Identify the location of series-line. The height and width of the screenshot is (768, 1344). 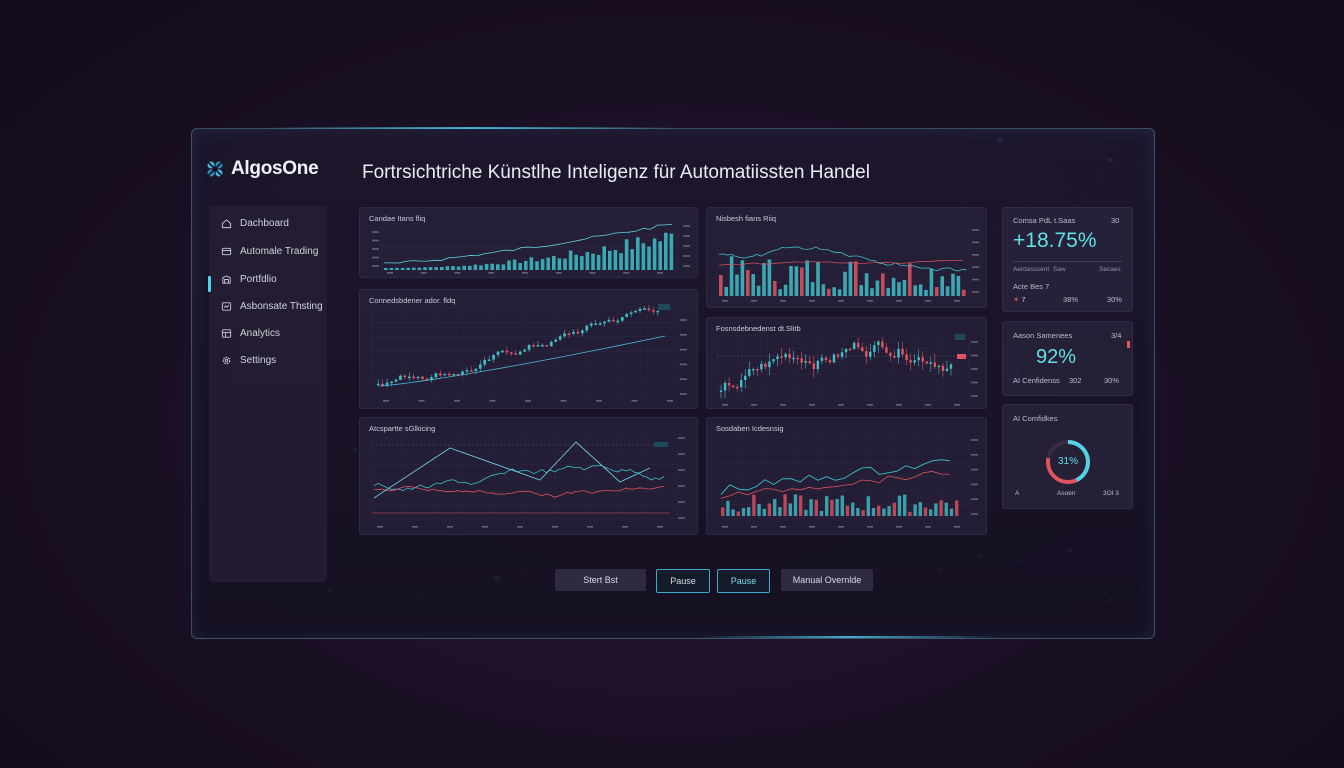
(835, 485).